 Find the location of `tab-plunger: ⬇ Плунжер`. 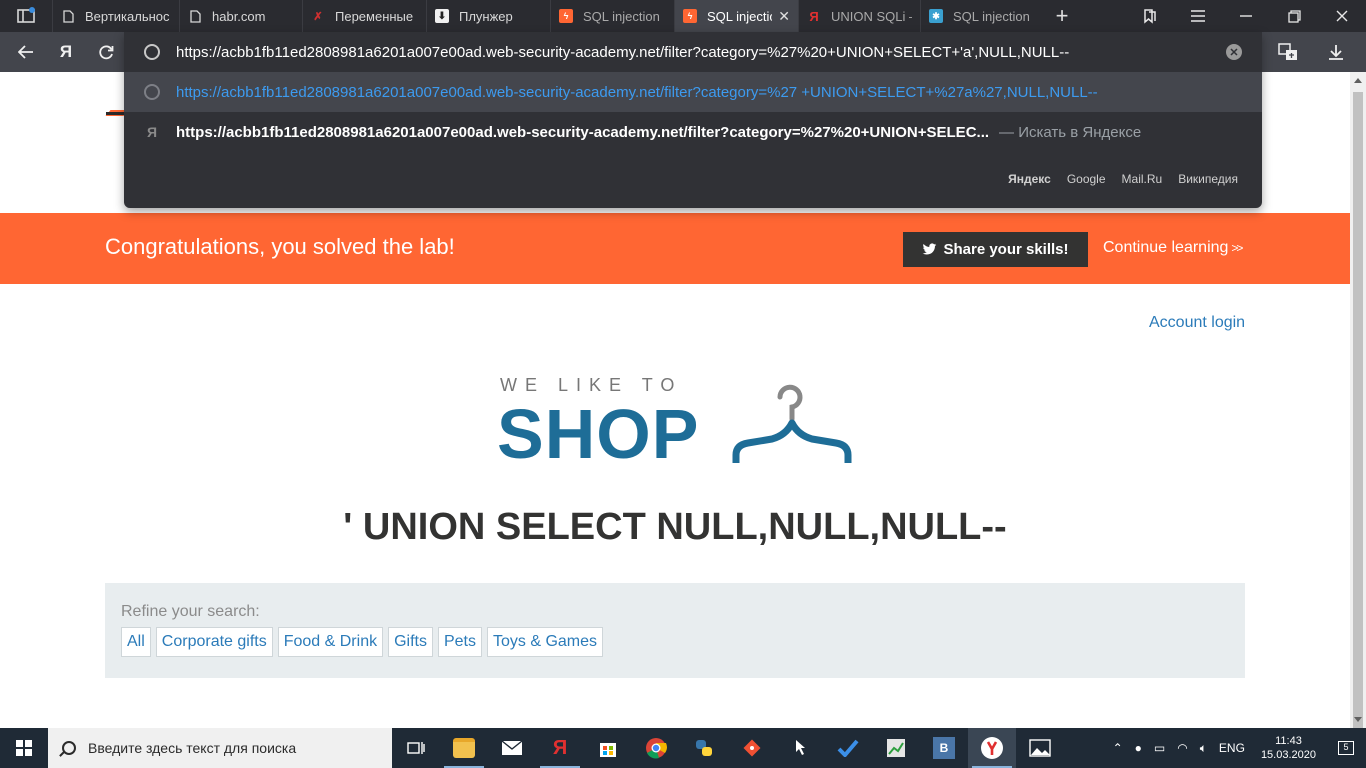

tab-plunger: ⬇ Плунжер is located at coordinates (488, 16).